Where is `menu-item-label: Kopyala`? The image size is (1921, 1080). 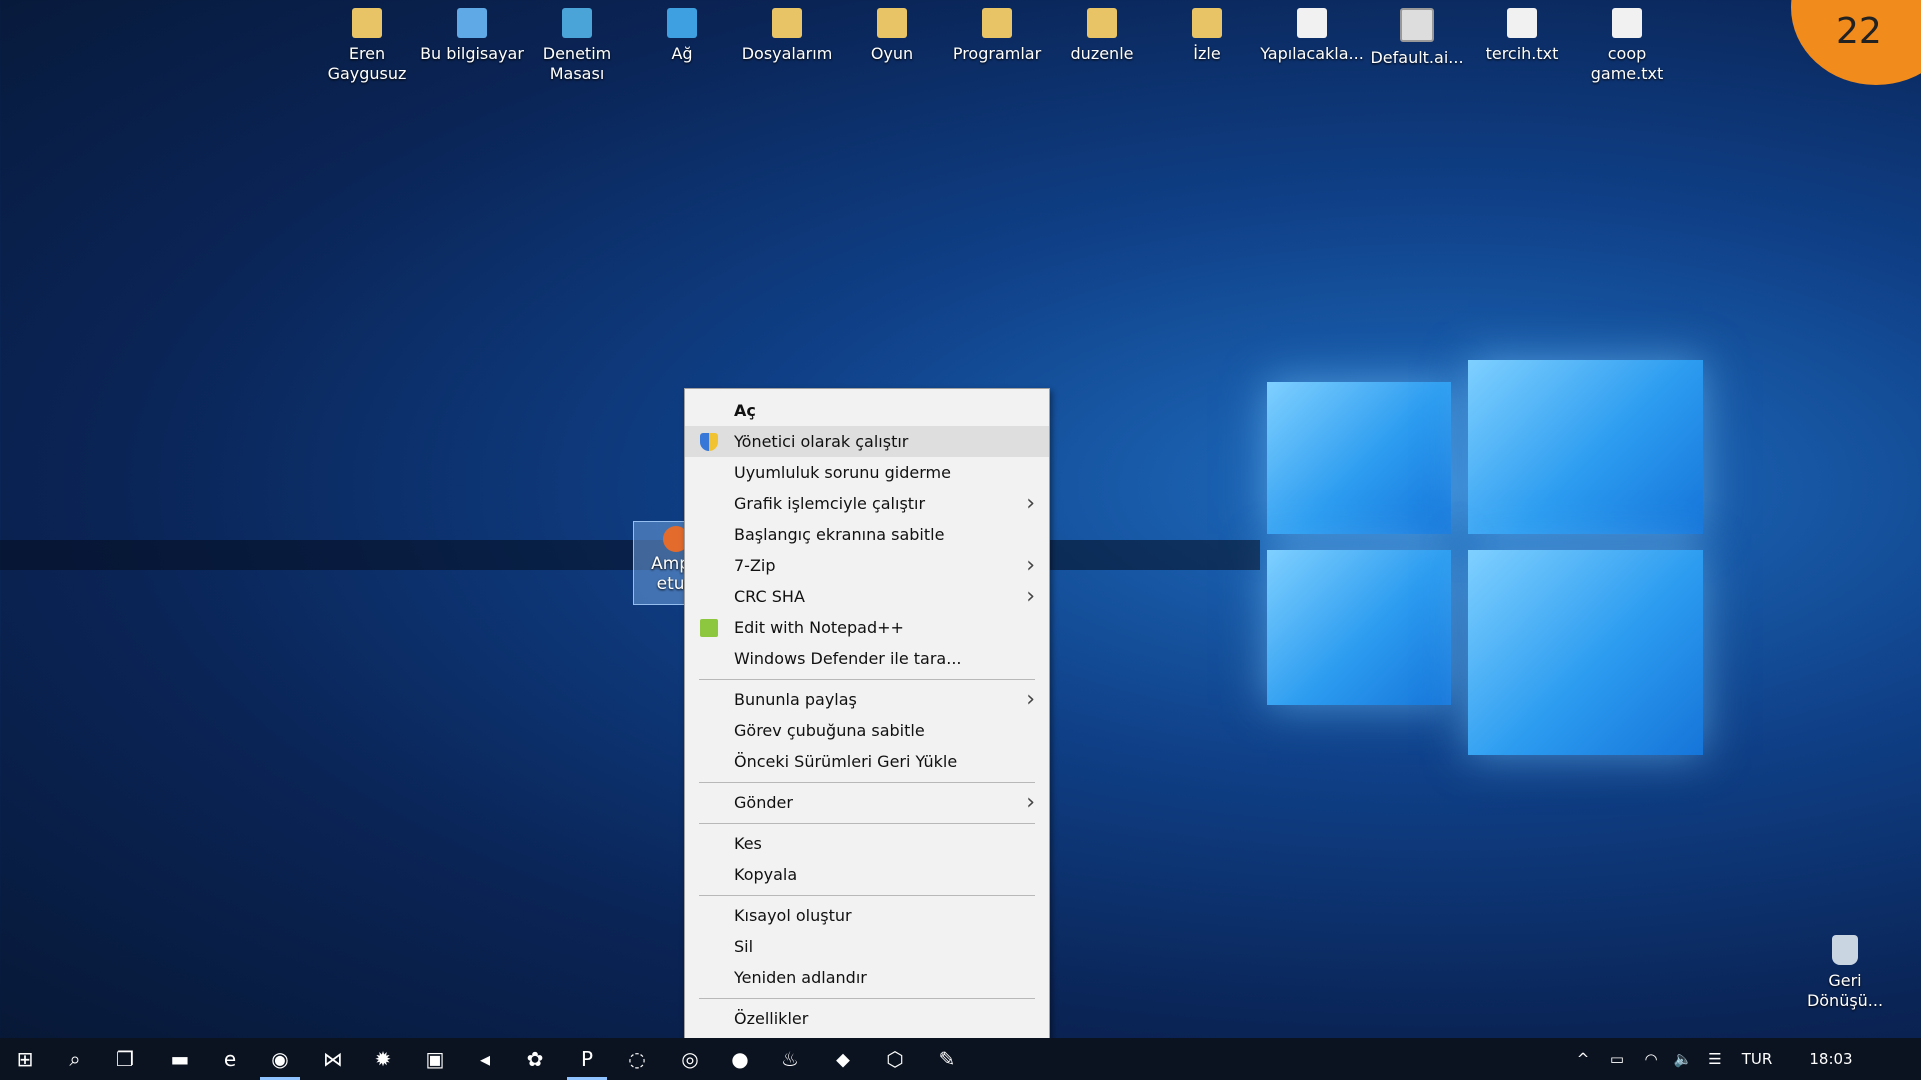 menu-item-label: Kopyala is located at coordinates (766, 874).